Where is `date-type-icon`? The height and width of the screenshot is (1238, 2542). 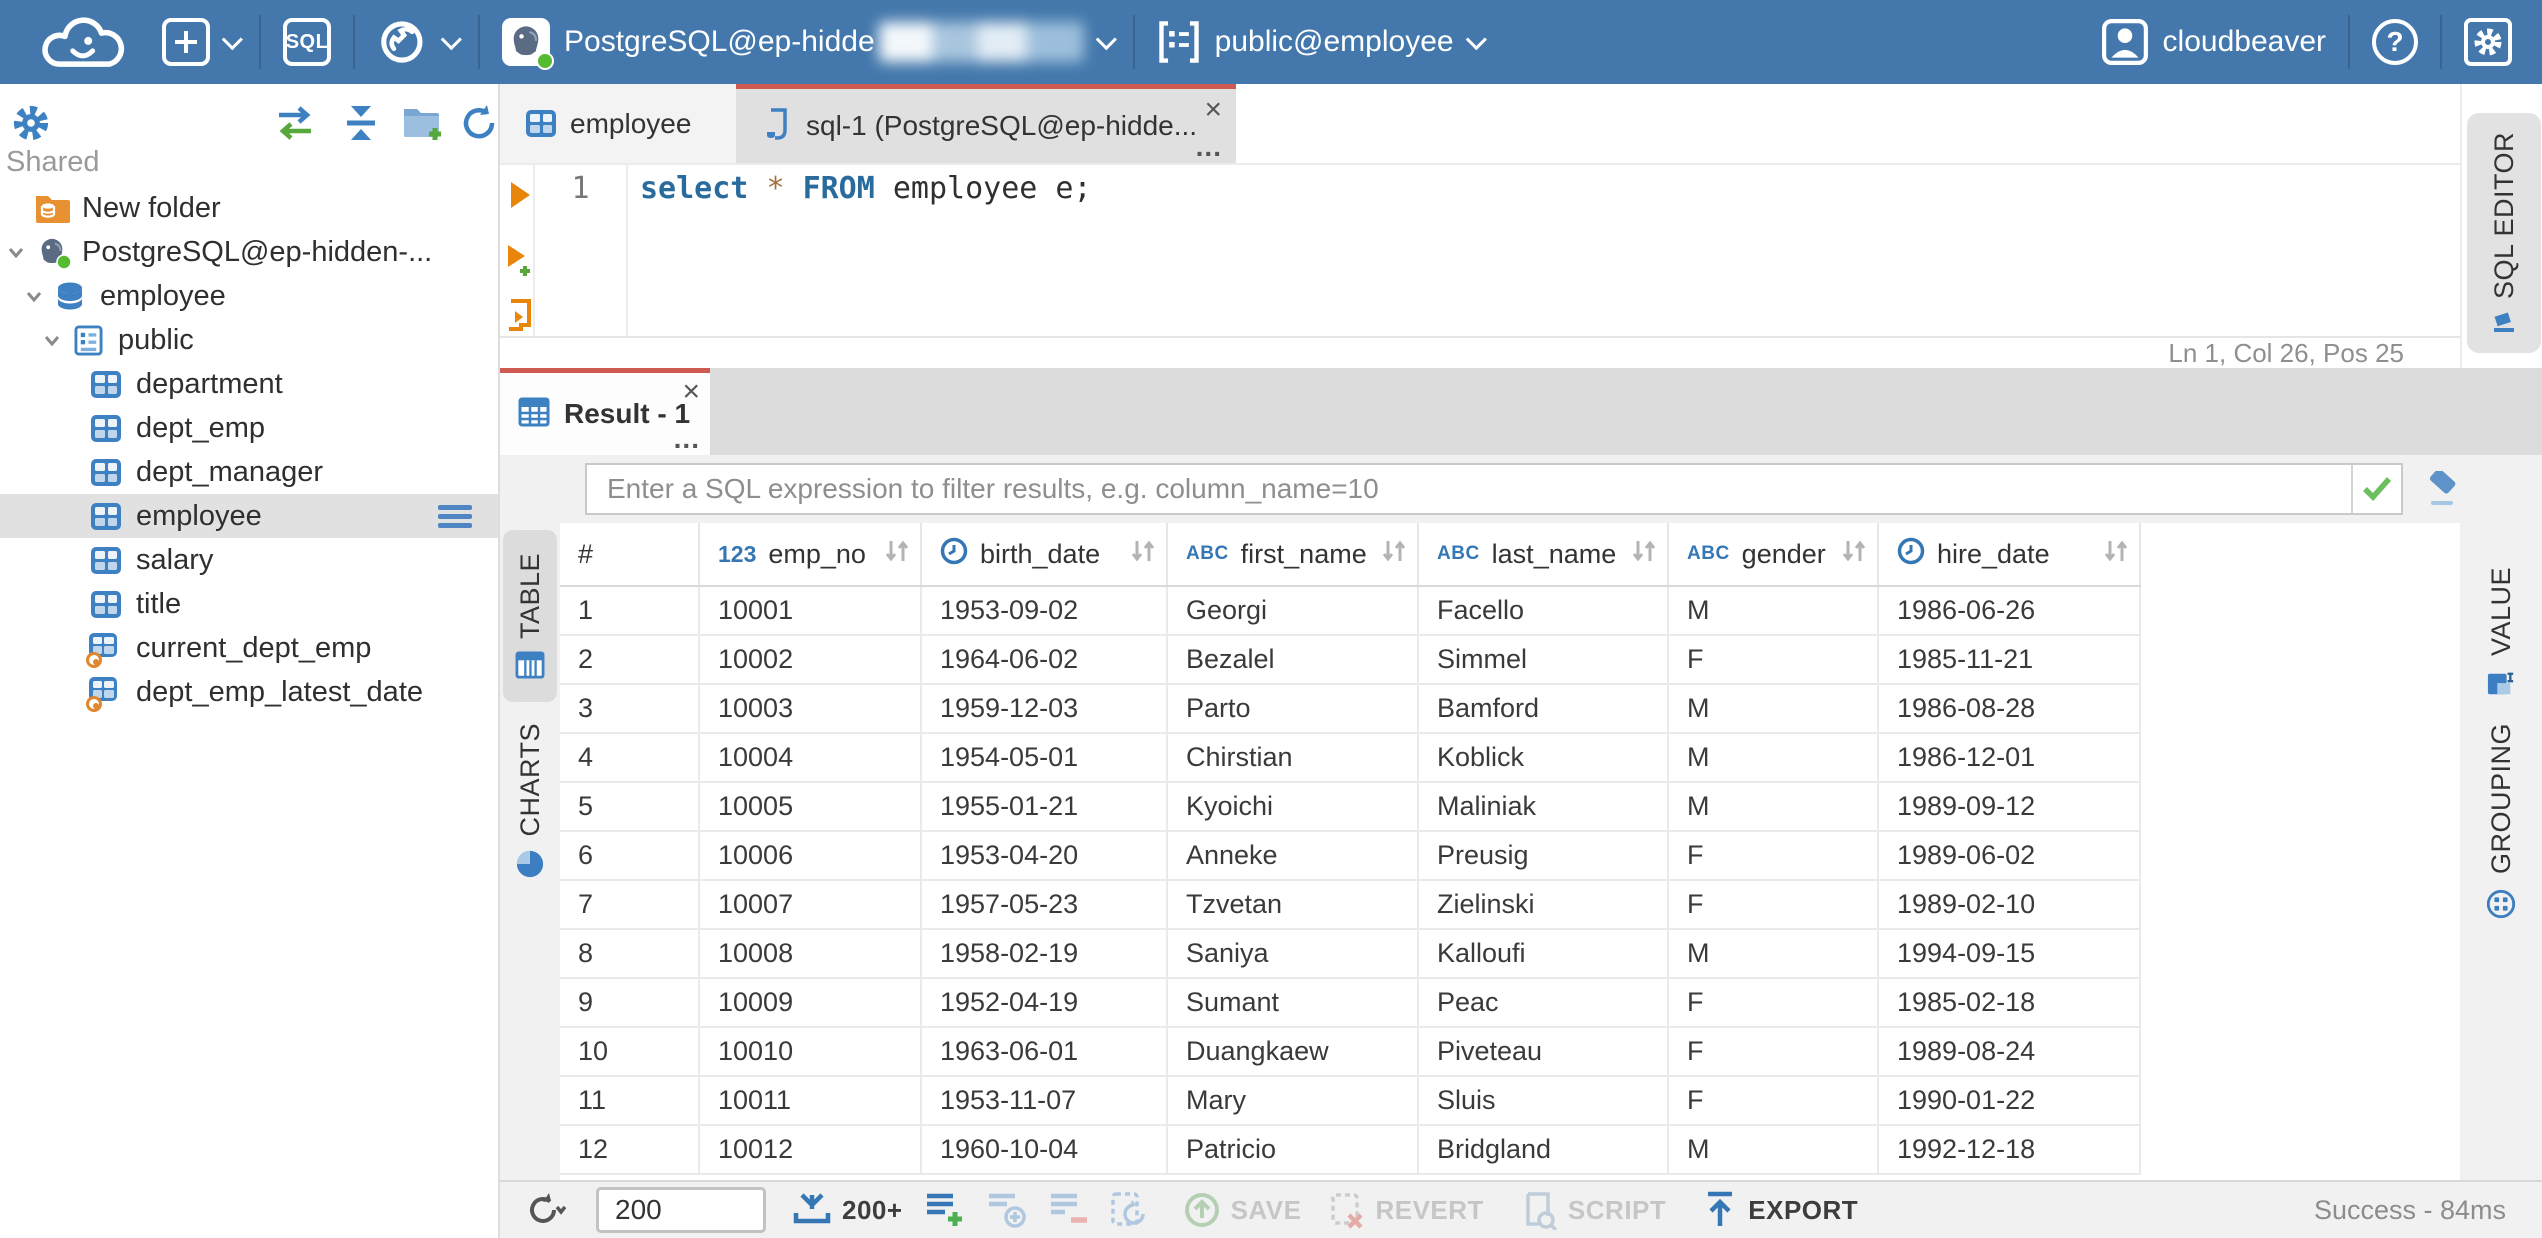 date-type-icon is located at coordinates (954, 554).